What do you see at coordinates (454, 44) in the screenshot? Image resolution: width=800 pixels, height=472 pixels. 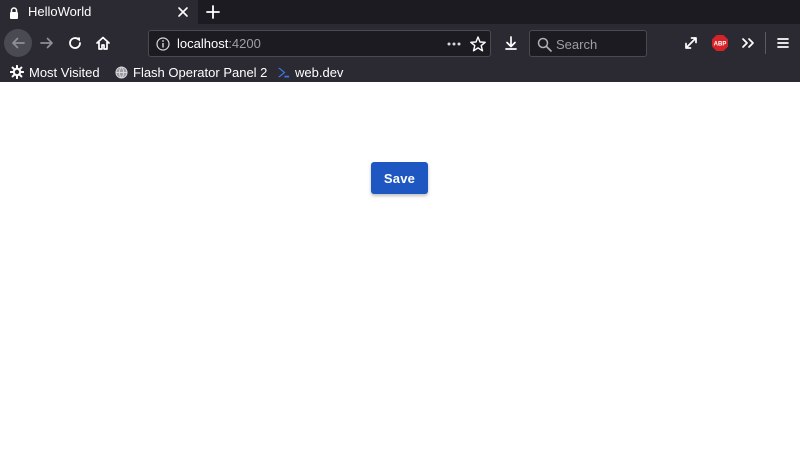 I see `more-dots-icon` at bounding box center [454, 44].